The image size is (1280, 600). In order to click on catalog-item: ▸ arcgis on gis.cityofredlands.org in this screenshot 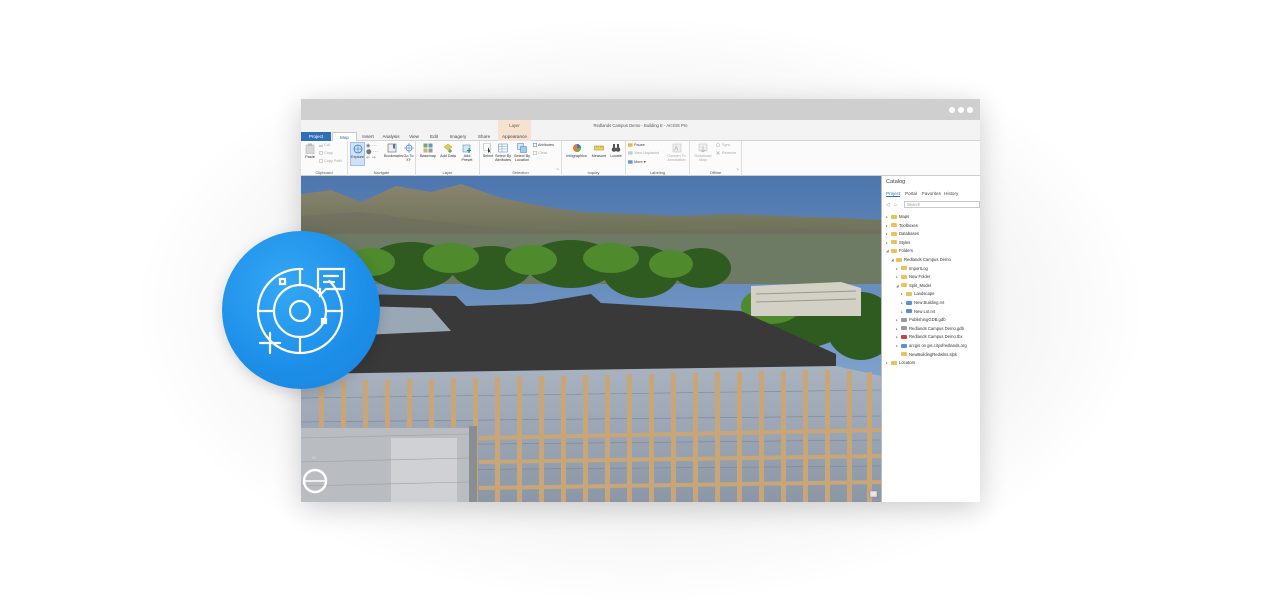, I will do `click(931, 346)`.